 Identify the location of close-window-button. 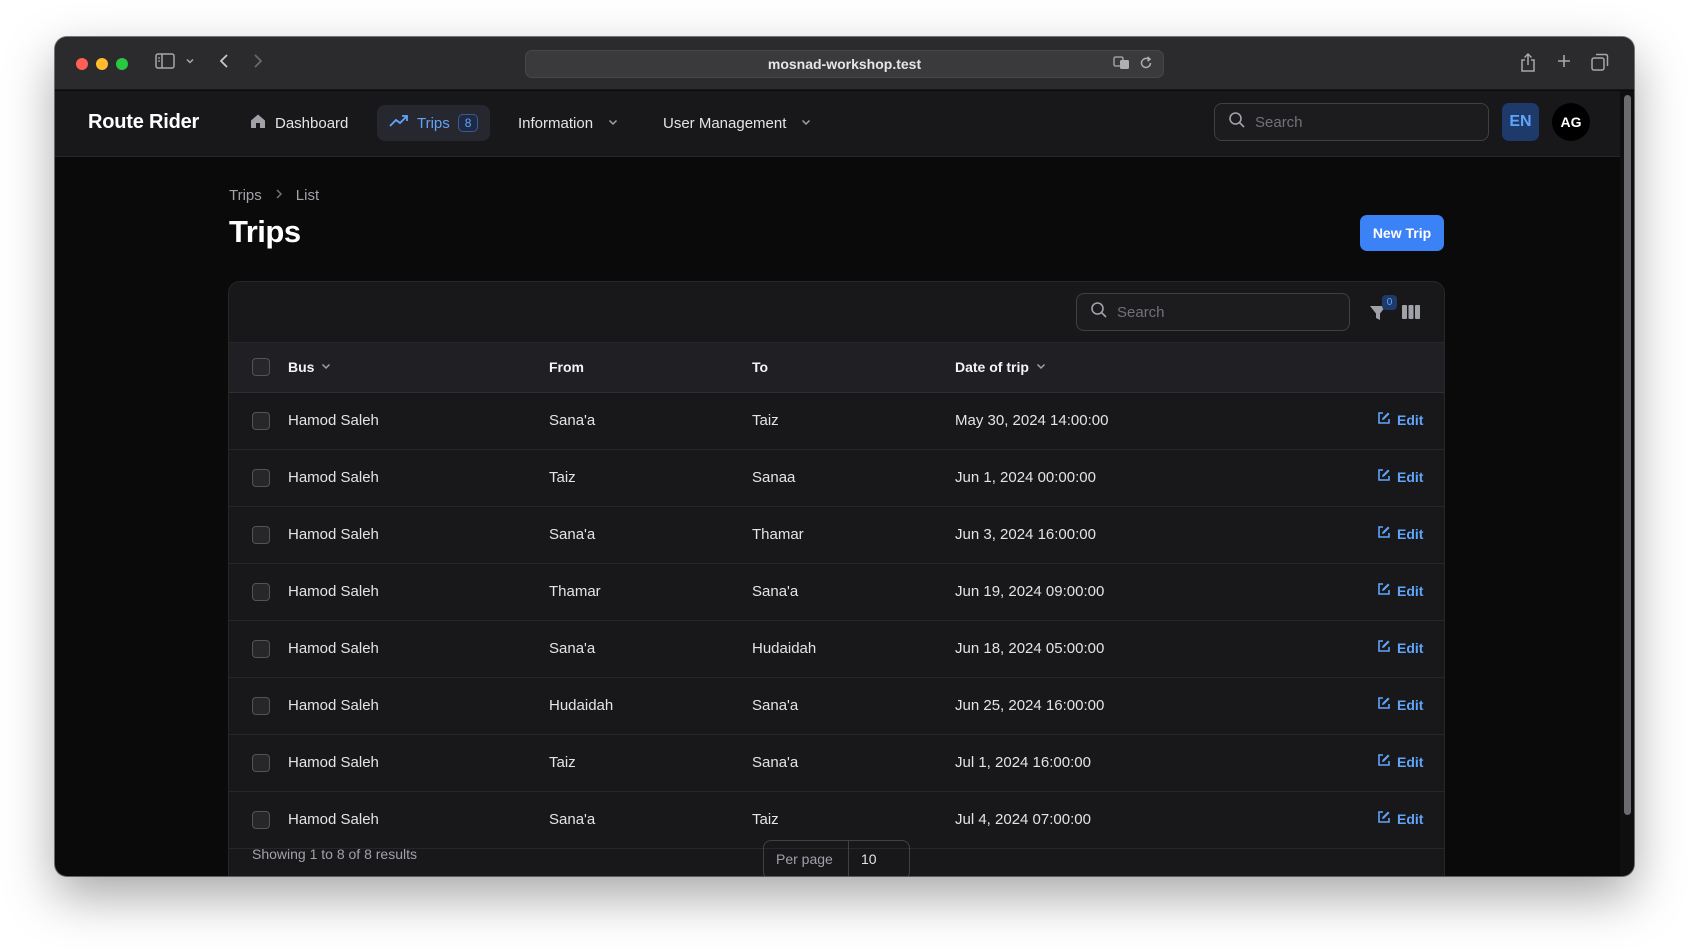
(82, 64).